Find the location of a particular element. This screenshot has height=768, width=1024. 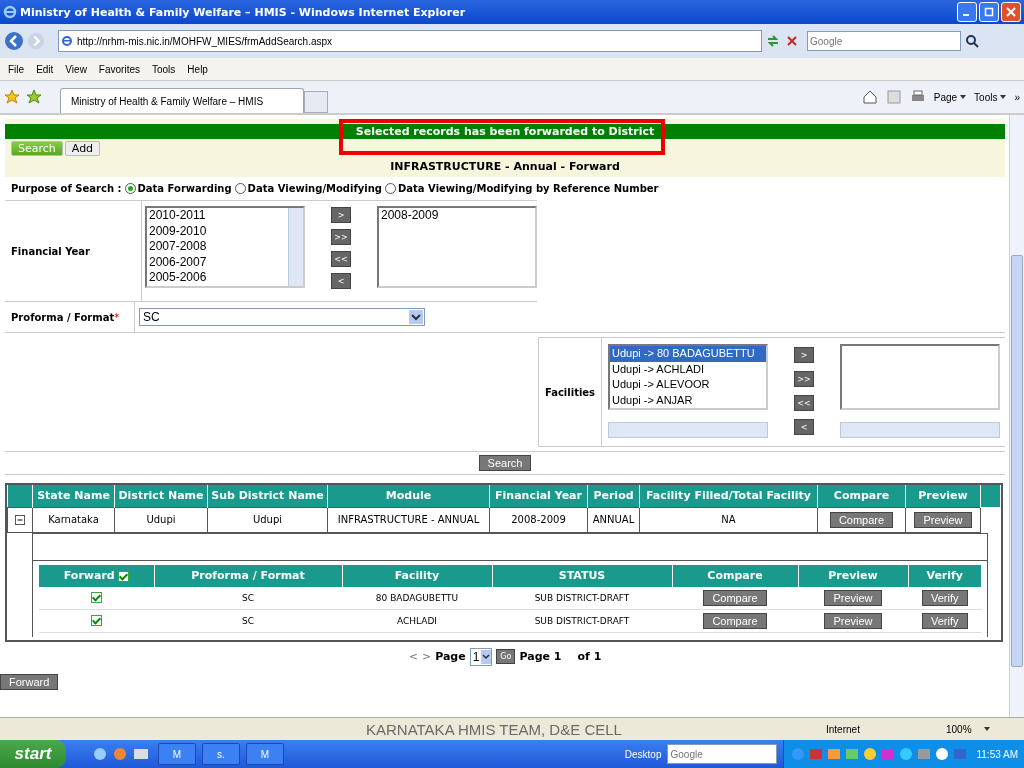

column-header: Facility is located at coordinates (417, 575).